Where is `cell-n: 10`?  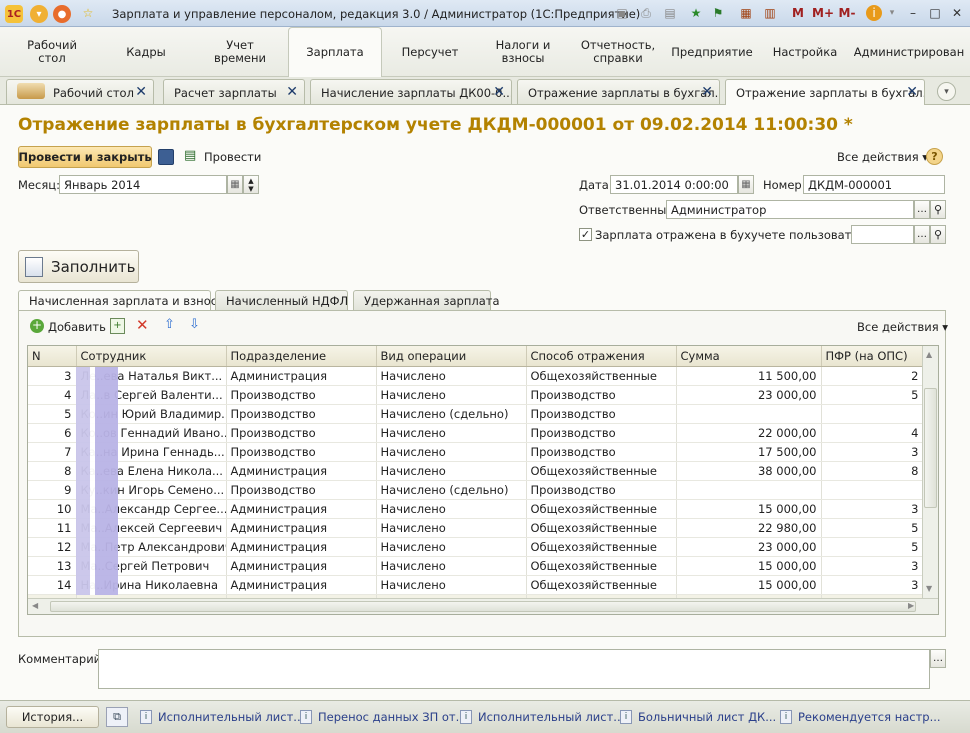
cell-n: 10 is located at coordinates (52, 509).